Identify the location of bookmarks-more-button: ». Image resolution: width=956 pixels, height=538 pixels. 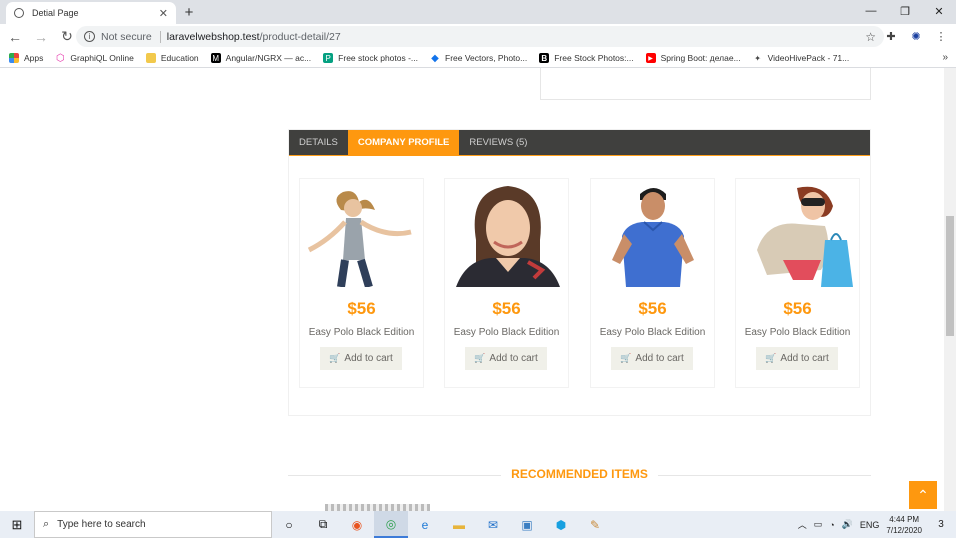
(945, 57).